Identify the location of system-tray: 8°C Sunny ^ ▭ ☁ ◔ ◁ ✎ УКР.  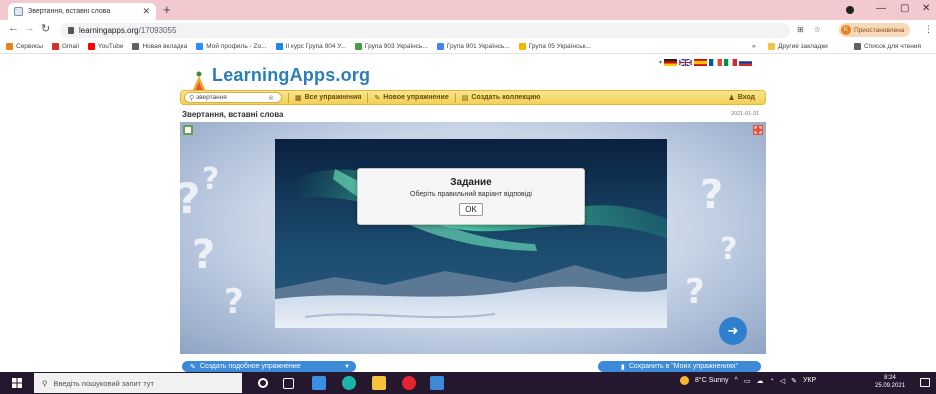
(748, 380).